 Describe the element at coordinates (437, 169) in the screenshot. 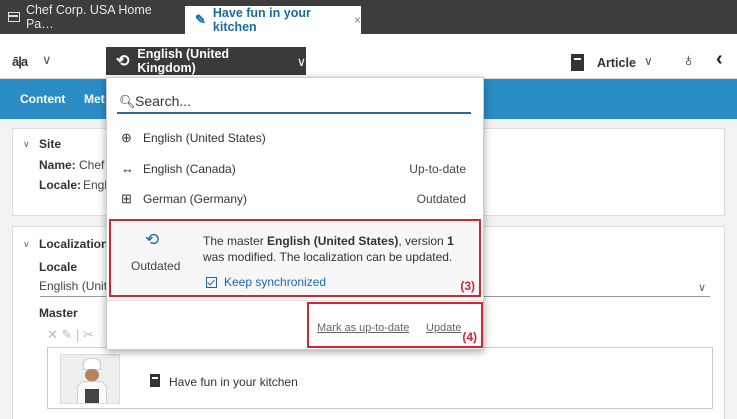

I see `locale-option-status: Up-to-date` at that location.